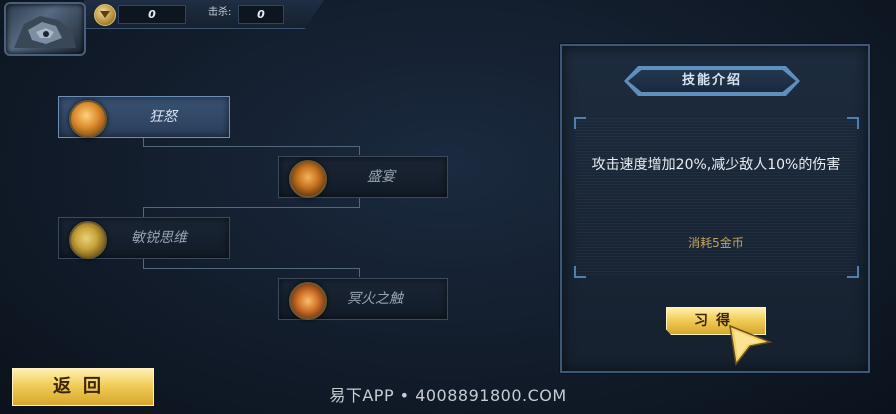 The image size is (896, 414). I want to click on skill-cost: 消耗5金币, so click(716, 243).